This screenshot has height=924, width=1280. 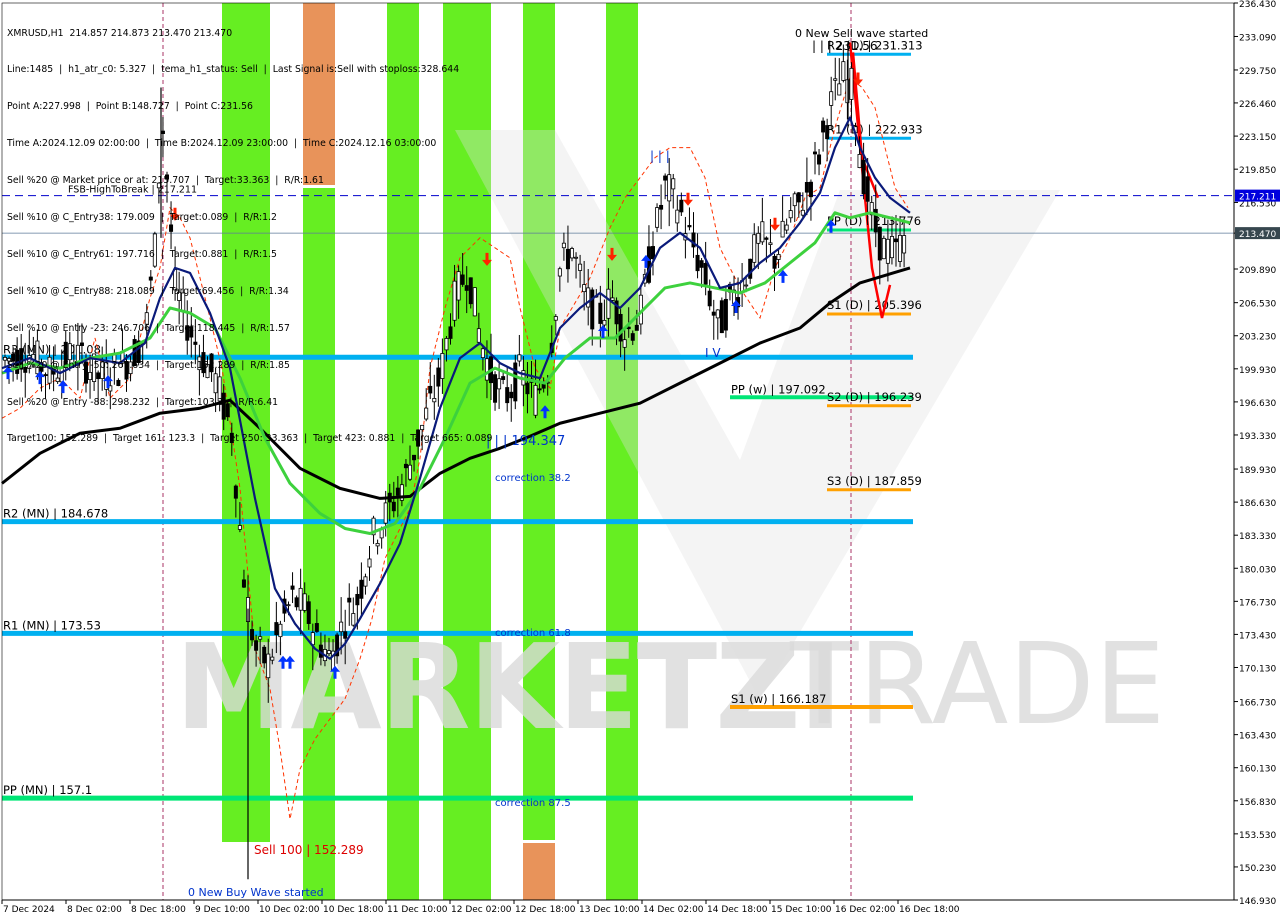 What do you see at coordinates (1257, 72) in the screenshot?
I see `price-tick-label: 229.750` at bounding box center [1257, 72].